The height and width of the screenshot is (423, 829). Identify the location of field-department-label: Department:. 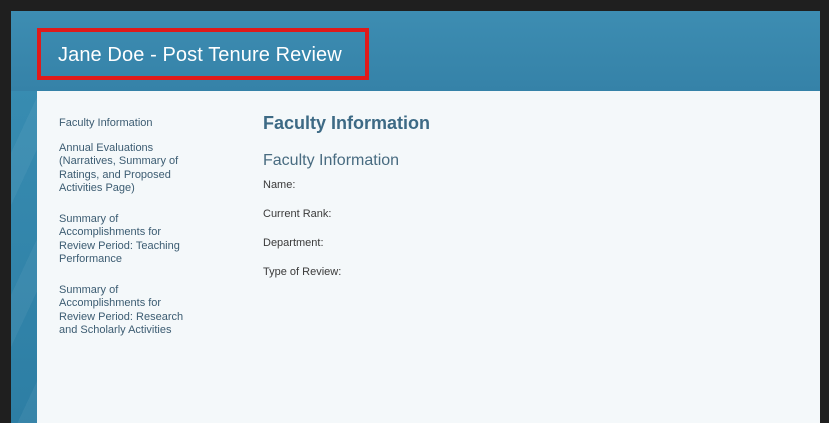
(293, 243).